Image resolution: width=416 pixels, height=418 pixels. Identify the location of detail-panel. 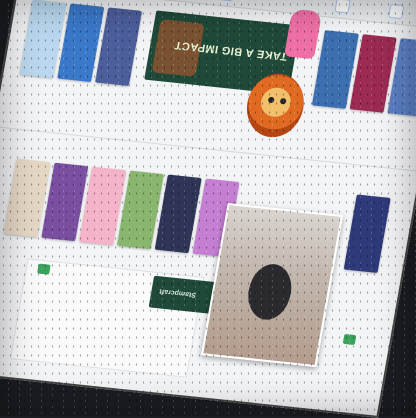
(107, 318).